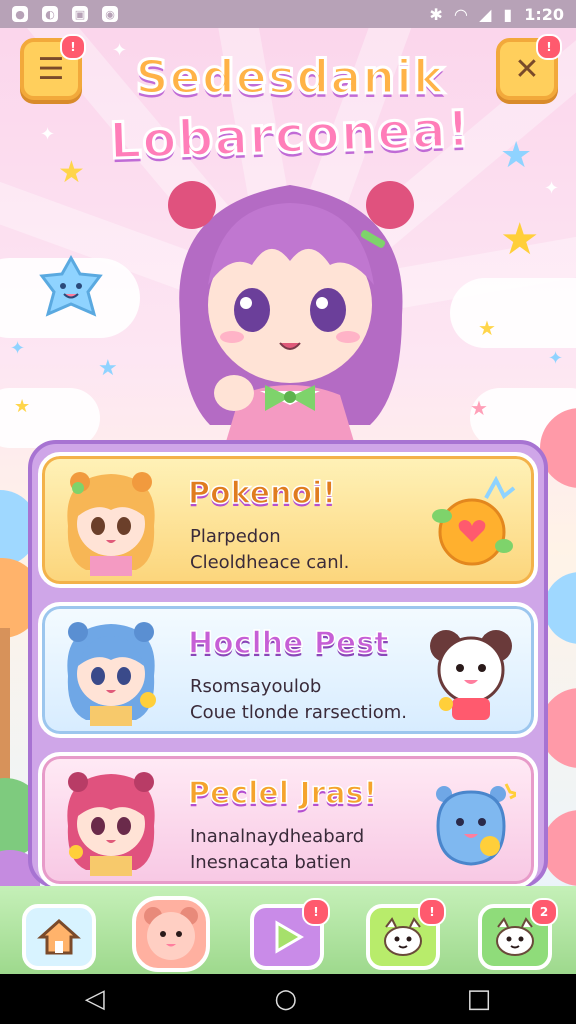  Describe the element at coordinates (461, 14) in the screenshot. I see `wifi-icon: ◠` at that location.